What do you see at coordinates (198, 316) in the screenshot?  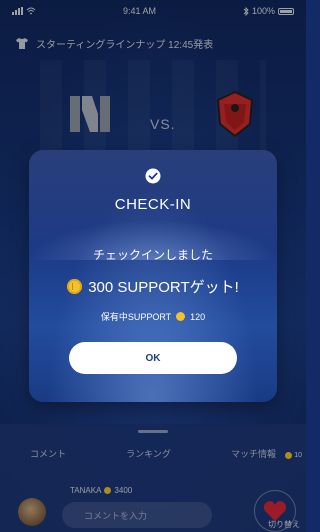 I see `held-support-value: 120` at bounding box center [198, 316].